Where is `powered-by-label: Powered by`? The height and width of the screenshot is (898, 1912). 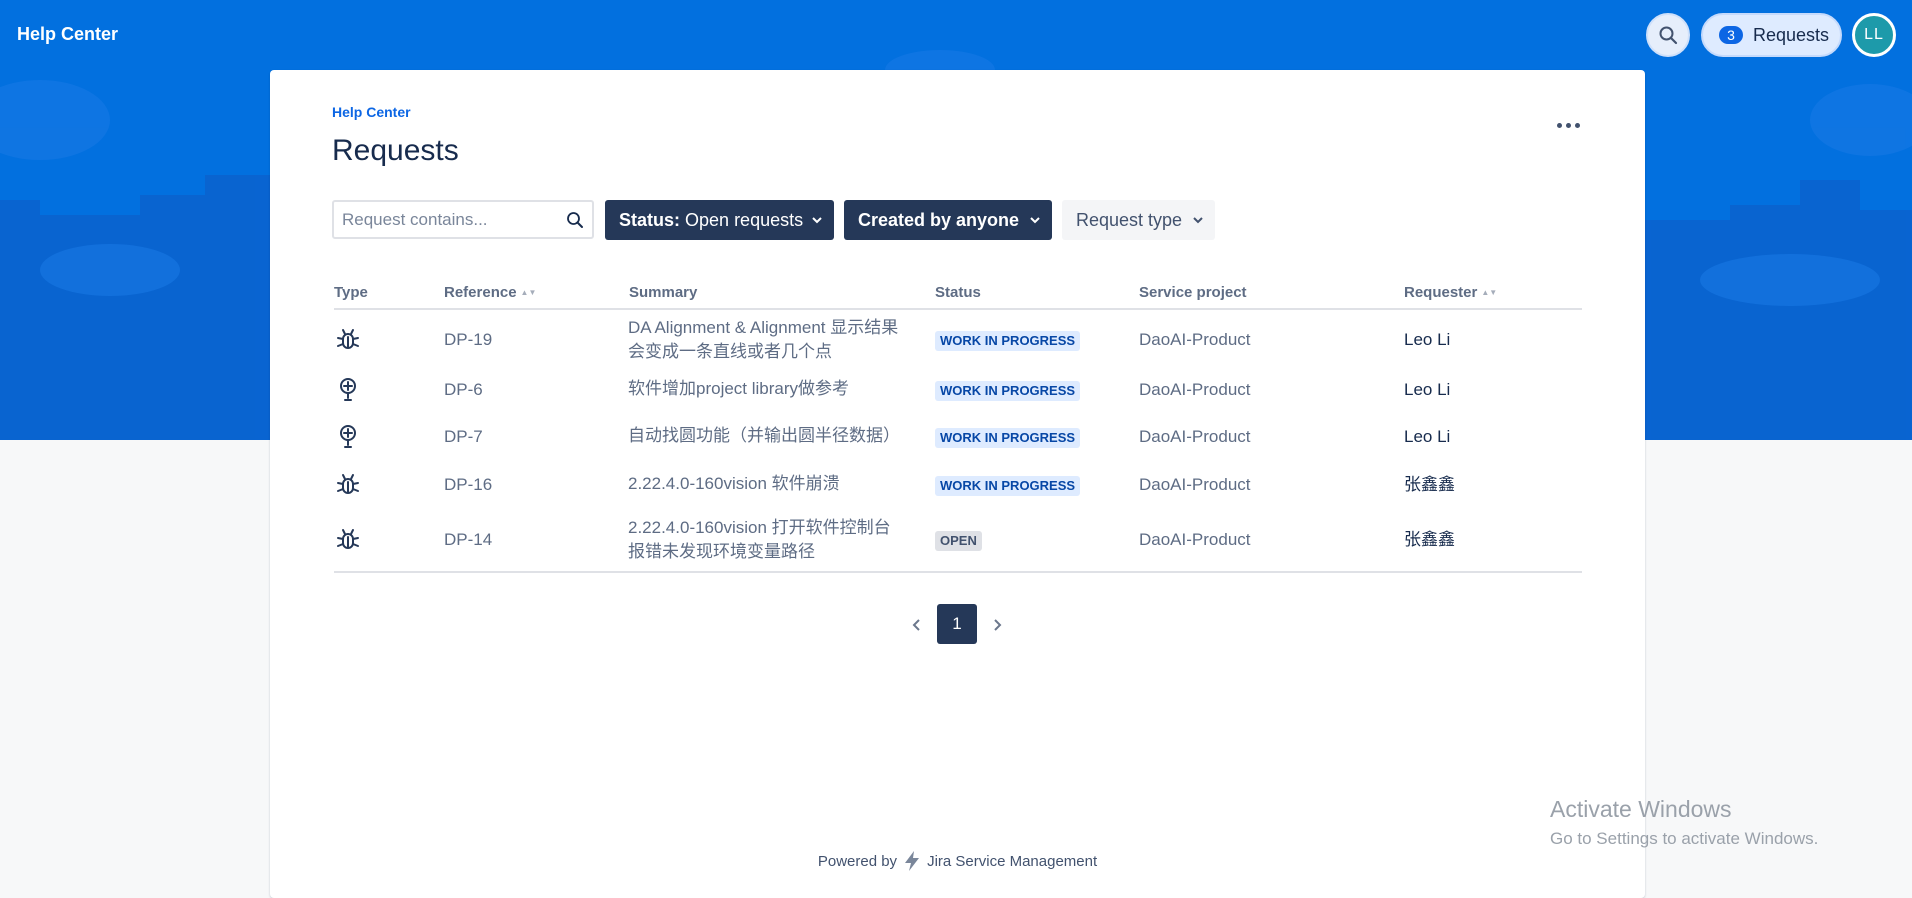
powered-by-label: Powered by is located at coordinates (857, 861).